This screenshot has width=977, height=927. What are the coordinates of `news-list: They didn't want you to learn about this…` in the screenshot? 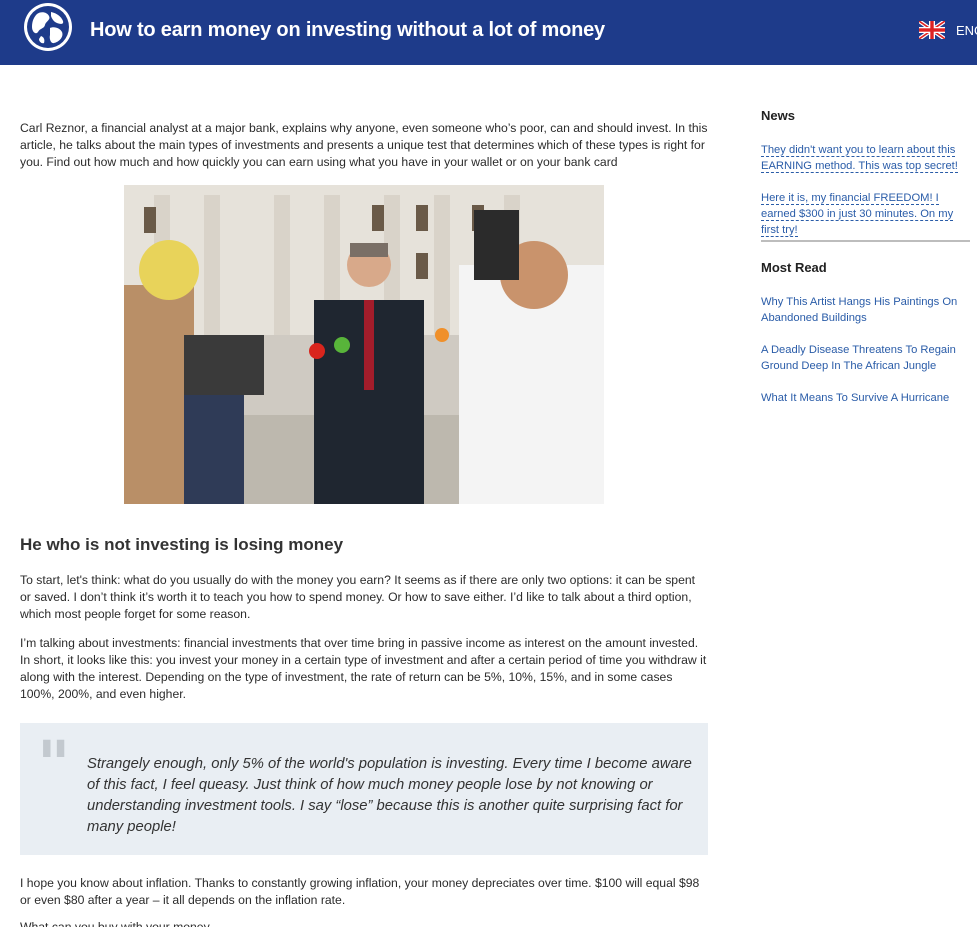 It's located at (866, 190).